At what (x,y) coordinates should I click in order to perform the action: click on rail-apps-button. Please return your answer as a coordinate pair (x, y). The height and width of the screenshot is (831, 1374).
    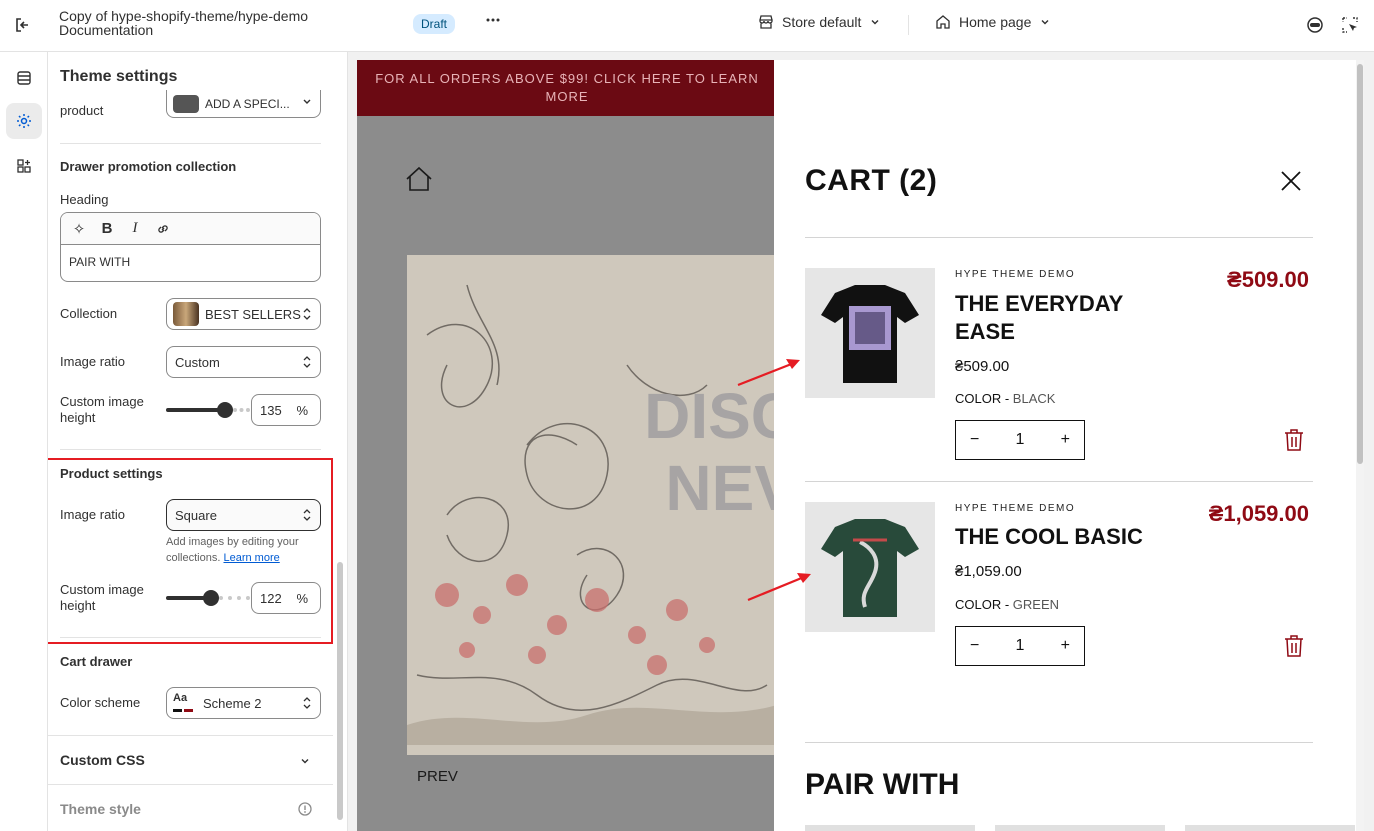
    Looking at the image, I should click on (24, 166).